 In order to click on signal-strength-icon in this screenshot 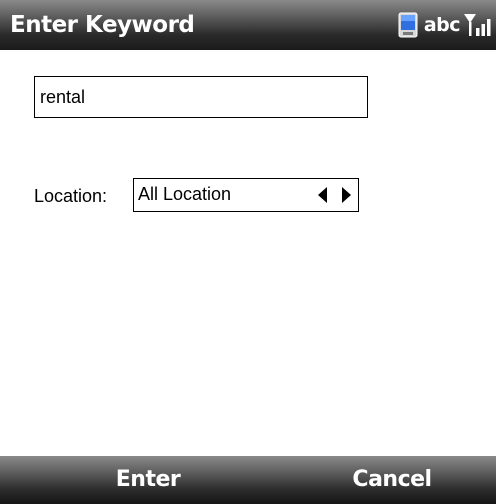, I will do `click(478, 25)`.